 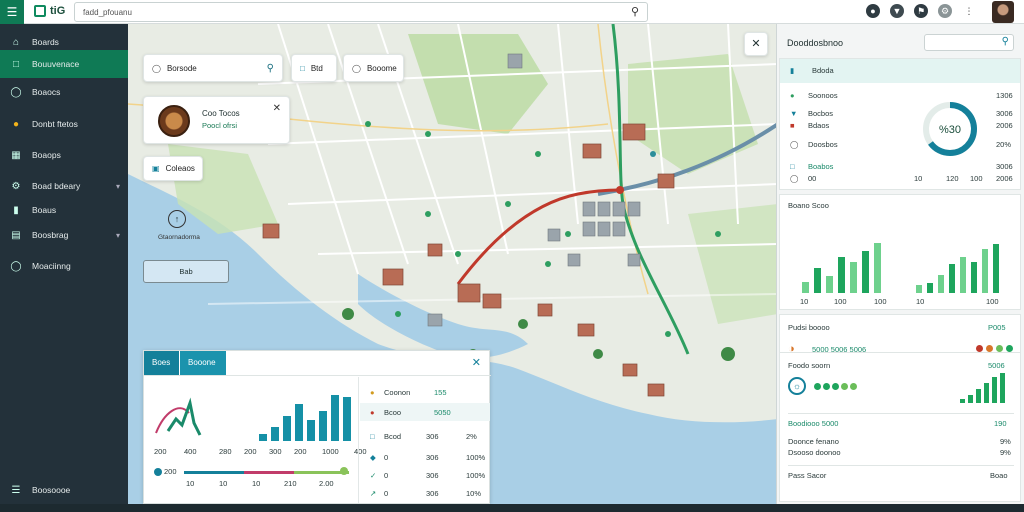 I want to click on map-select: Bab, so click(x=186, y=271).